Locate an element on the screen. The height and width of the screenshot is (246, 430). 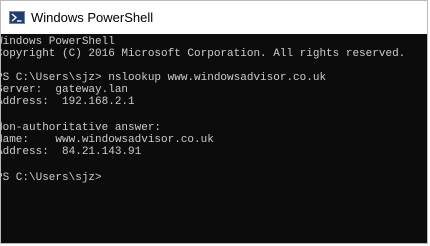
console-line-name: Name: www.windowsadvisor.co.uk is located at coordinates (107, 140).